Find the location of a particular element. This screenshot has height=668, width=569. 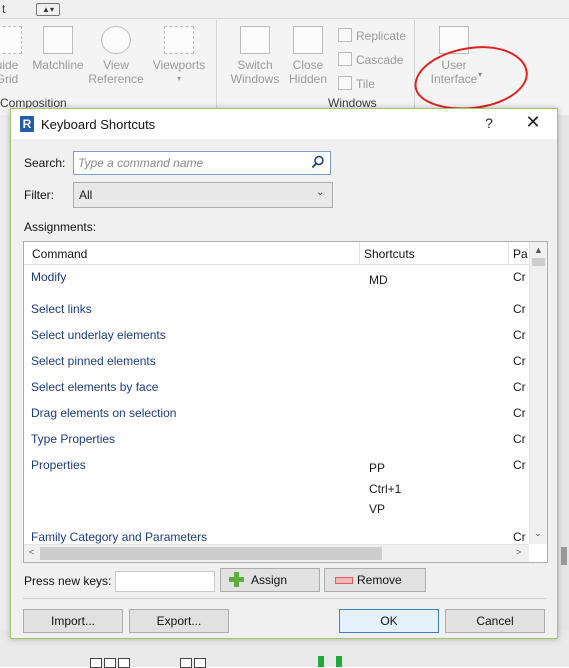

matchline-icon is located at coordinates (58, 40).